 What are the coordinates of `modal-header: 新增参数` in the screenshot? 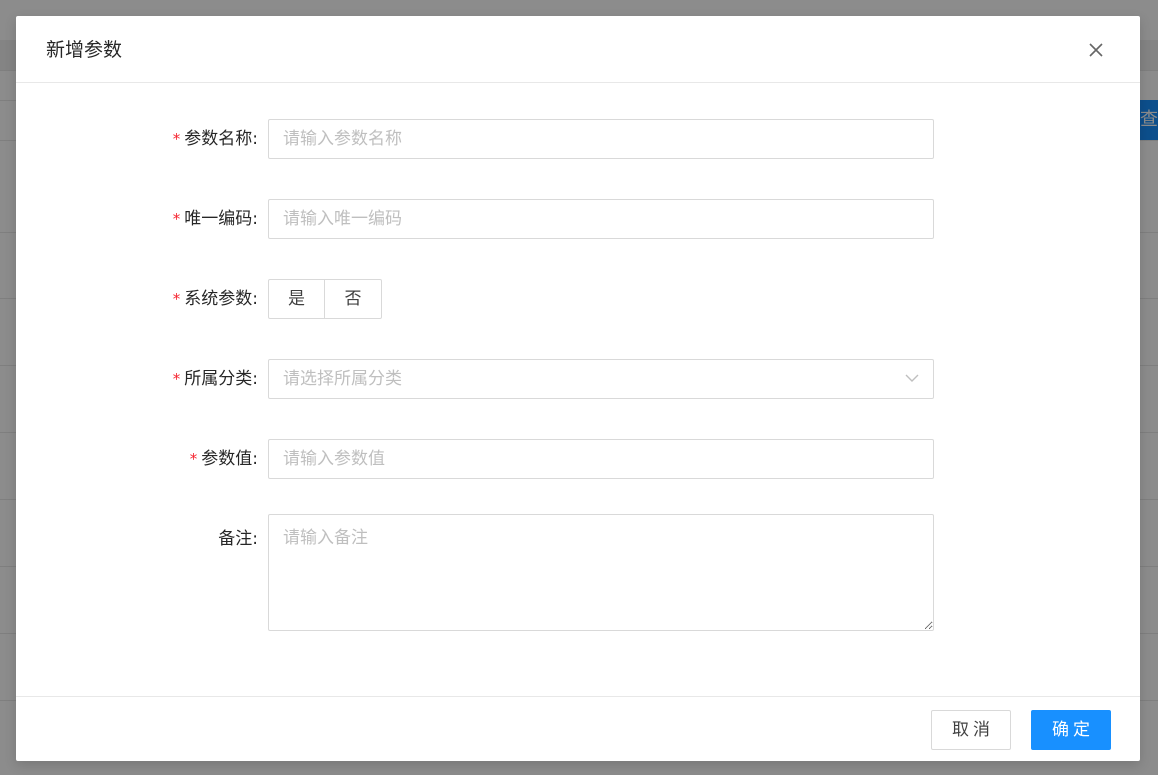 It's located at (578, 49).